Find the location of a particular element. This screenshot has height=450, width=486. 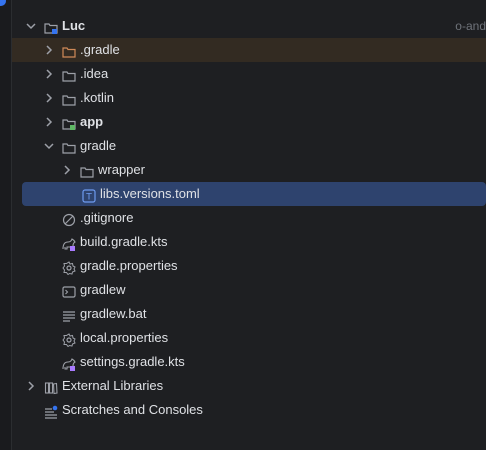

tree-item-label: settings.gradle.kts is located at coordinates (132, 361).